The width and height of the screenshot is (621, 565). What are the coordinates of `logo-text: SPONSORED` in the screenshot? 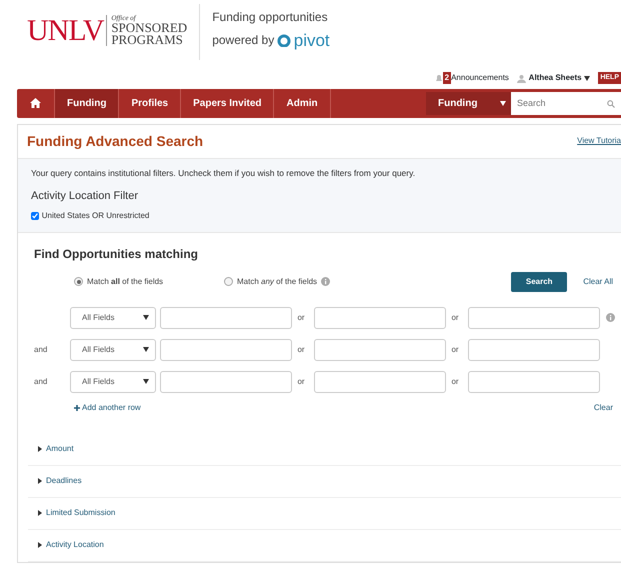 It's located at (149, 28).